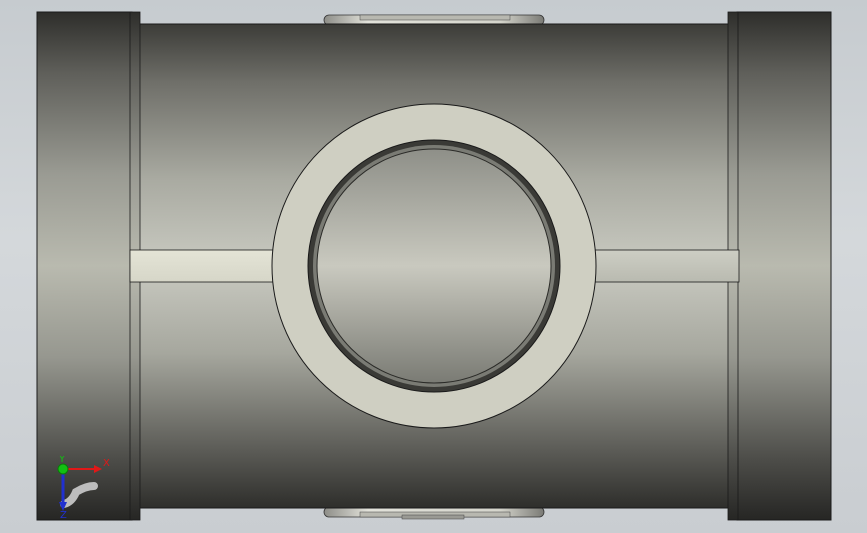 The height and width of the screenshot is (533, 867). What do you see at coordinates (106, 463) in the screenshot?
I see `x-axis-label: X` at bounding box center [106, 463].